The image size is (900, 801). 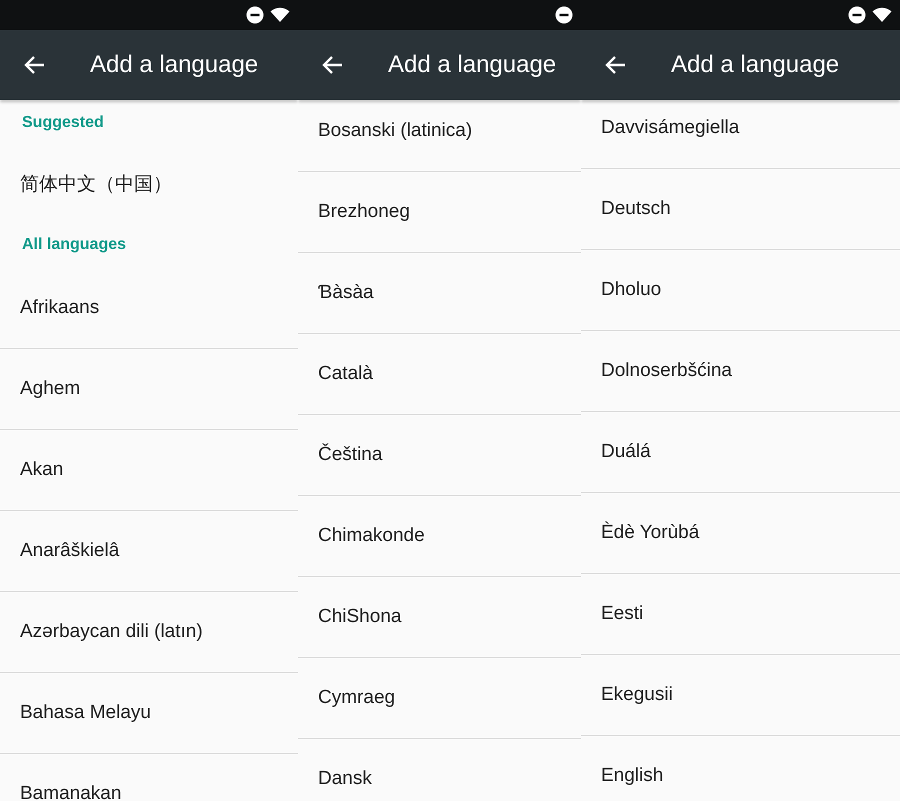 I want to click on section-header: Suggested, so click(x=63, y=123).